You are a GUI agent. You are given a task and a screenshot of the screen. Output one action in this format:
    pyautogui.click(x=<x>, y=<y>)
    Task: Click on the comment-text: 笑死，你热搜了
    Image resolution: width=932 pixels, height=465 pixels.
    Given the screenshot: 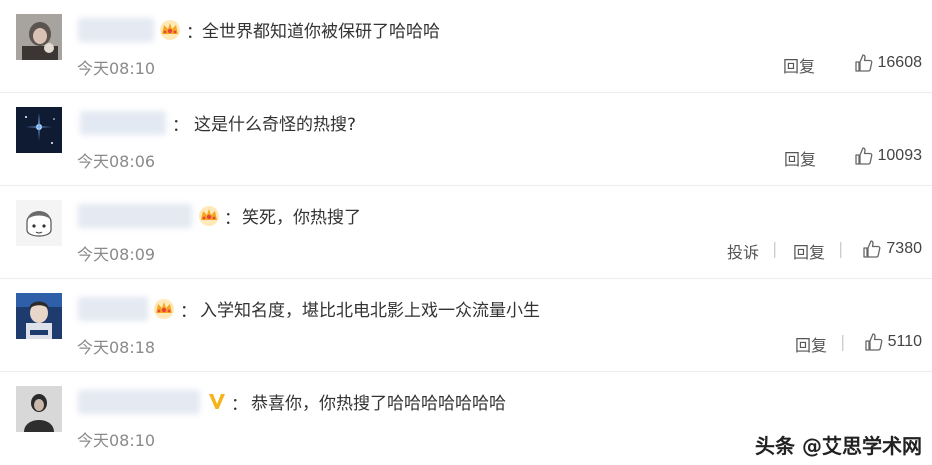 What is the action you would take?
    pyautogui.click(x=301, y=218)
    